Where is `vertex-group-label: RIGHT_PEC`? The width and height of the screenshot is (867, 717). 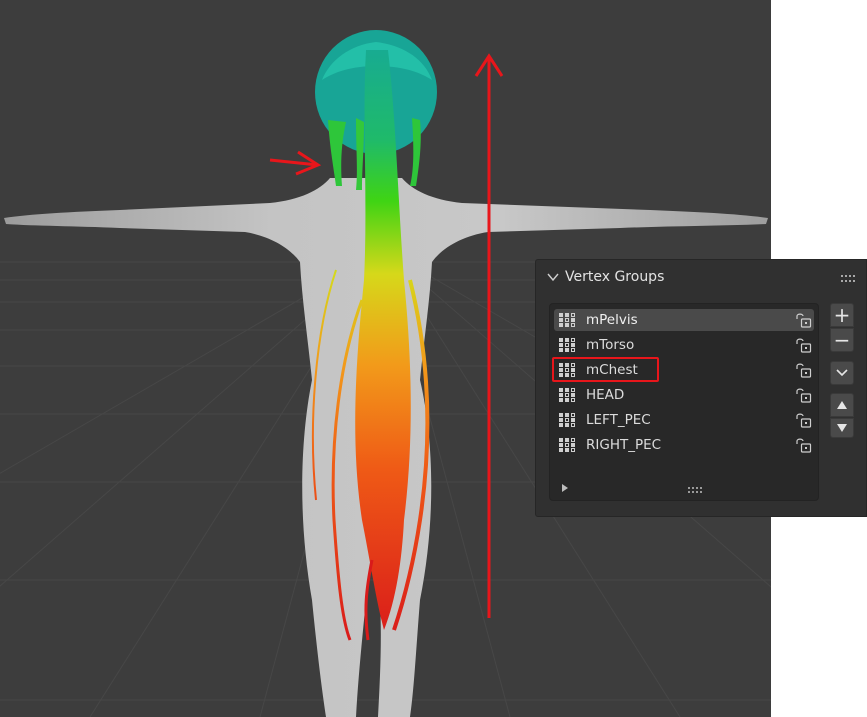 vertex-group-label: RIGHT_PEC is located at coordinates (624, 445).